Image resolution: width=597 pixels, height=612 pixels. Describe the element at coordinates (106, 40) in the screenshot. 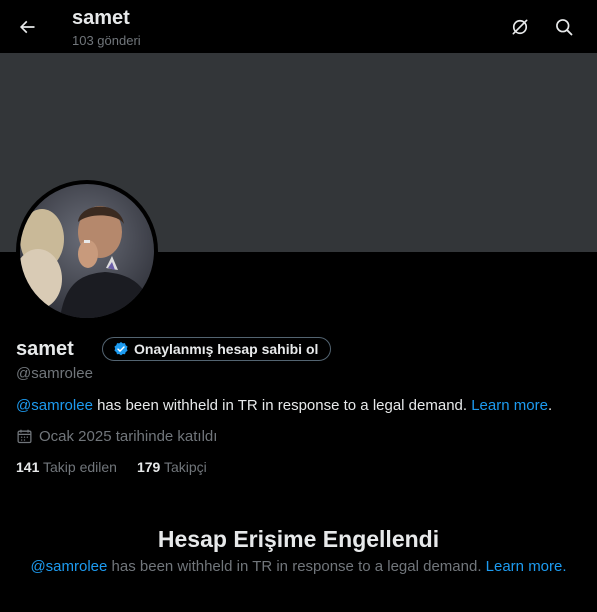

I see `post-count: 103 gönderi` at that location.